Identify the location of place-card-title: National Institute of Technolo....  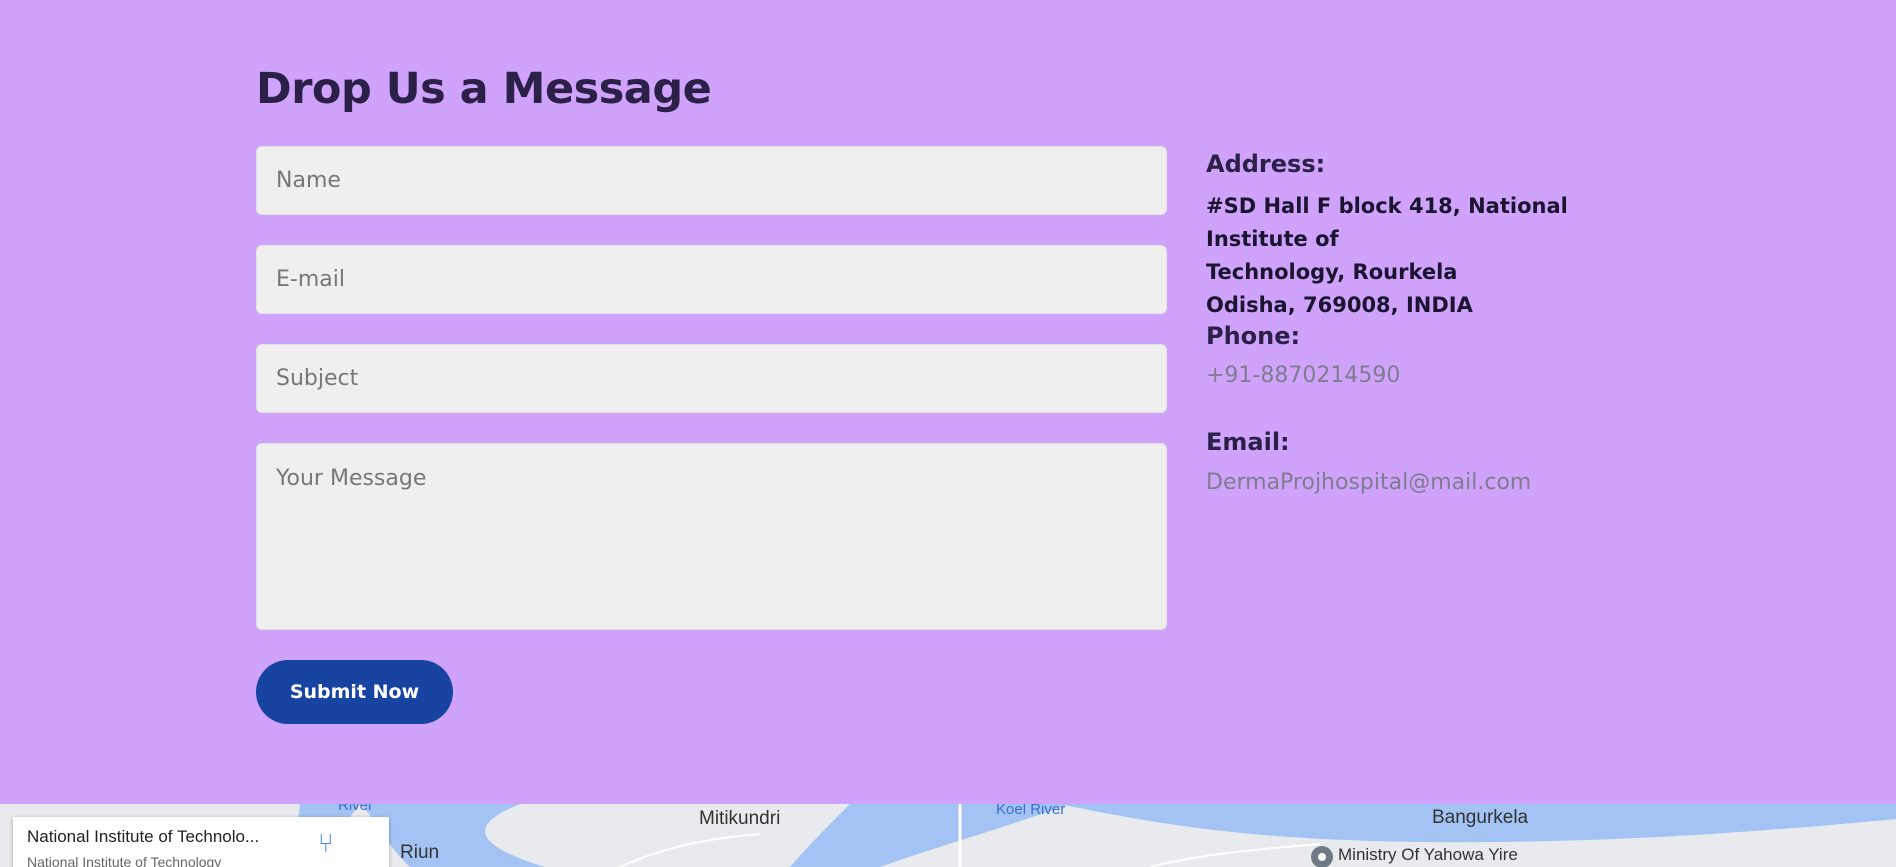
(143, 837).